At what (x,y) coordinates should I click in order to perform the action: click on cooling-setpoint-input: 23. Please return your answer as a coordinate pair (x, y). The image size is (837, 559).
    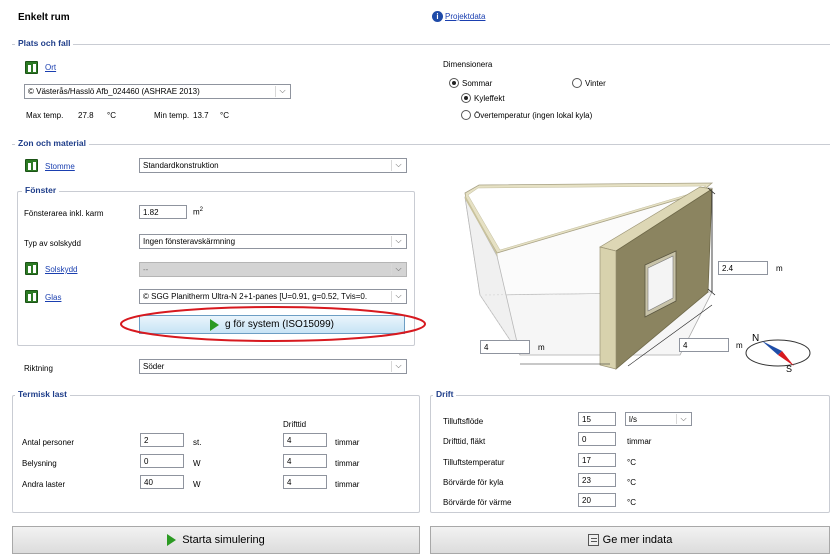
    Looking at the image, I should click on (597, 480).